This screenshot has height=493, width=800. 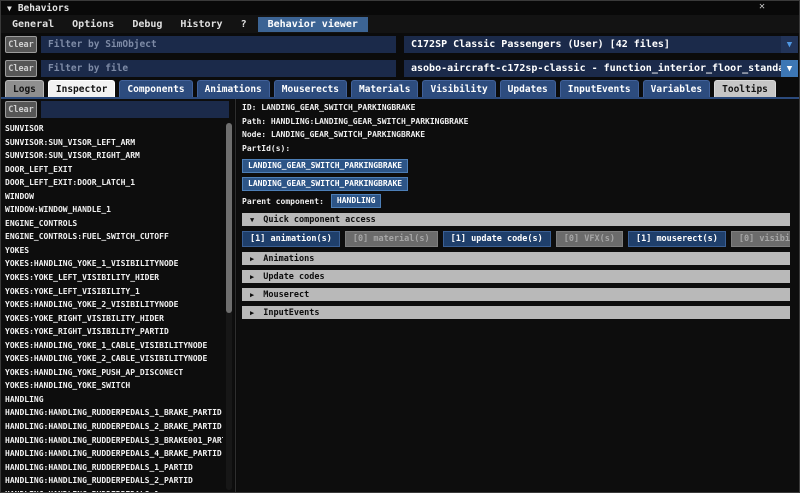 What do you see at coordinates (114, 468) in the screenshot?
I see `list-item: HANDLING:HANDLING_RUDDERPEDALS_1_PARTID` at bounding box center [114, 468].